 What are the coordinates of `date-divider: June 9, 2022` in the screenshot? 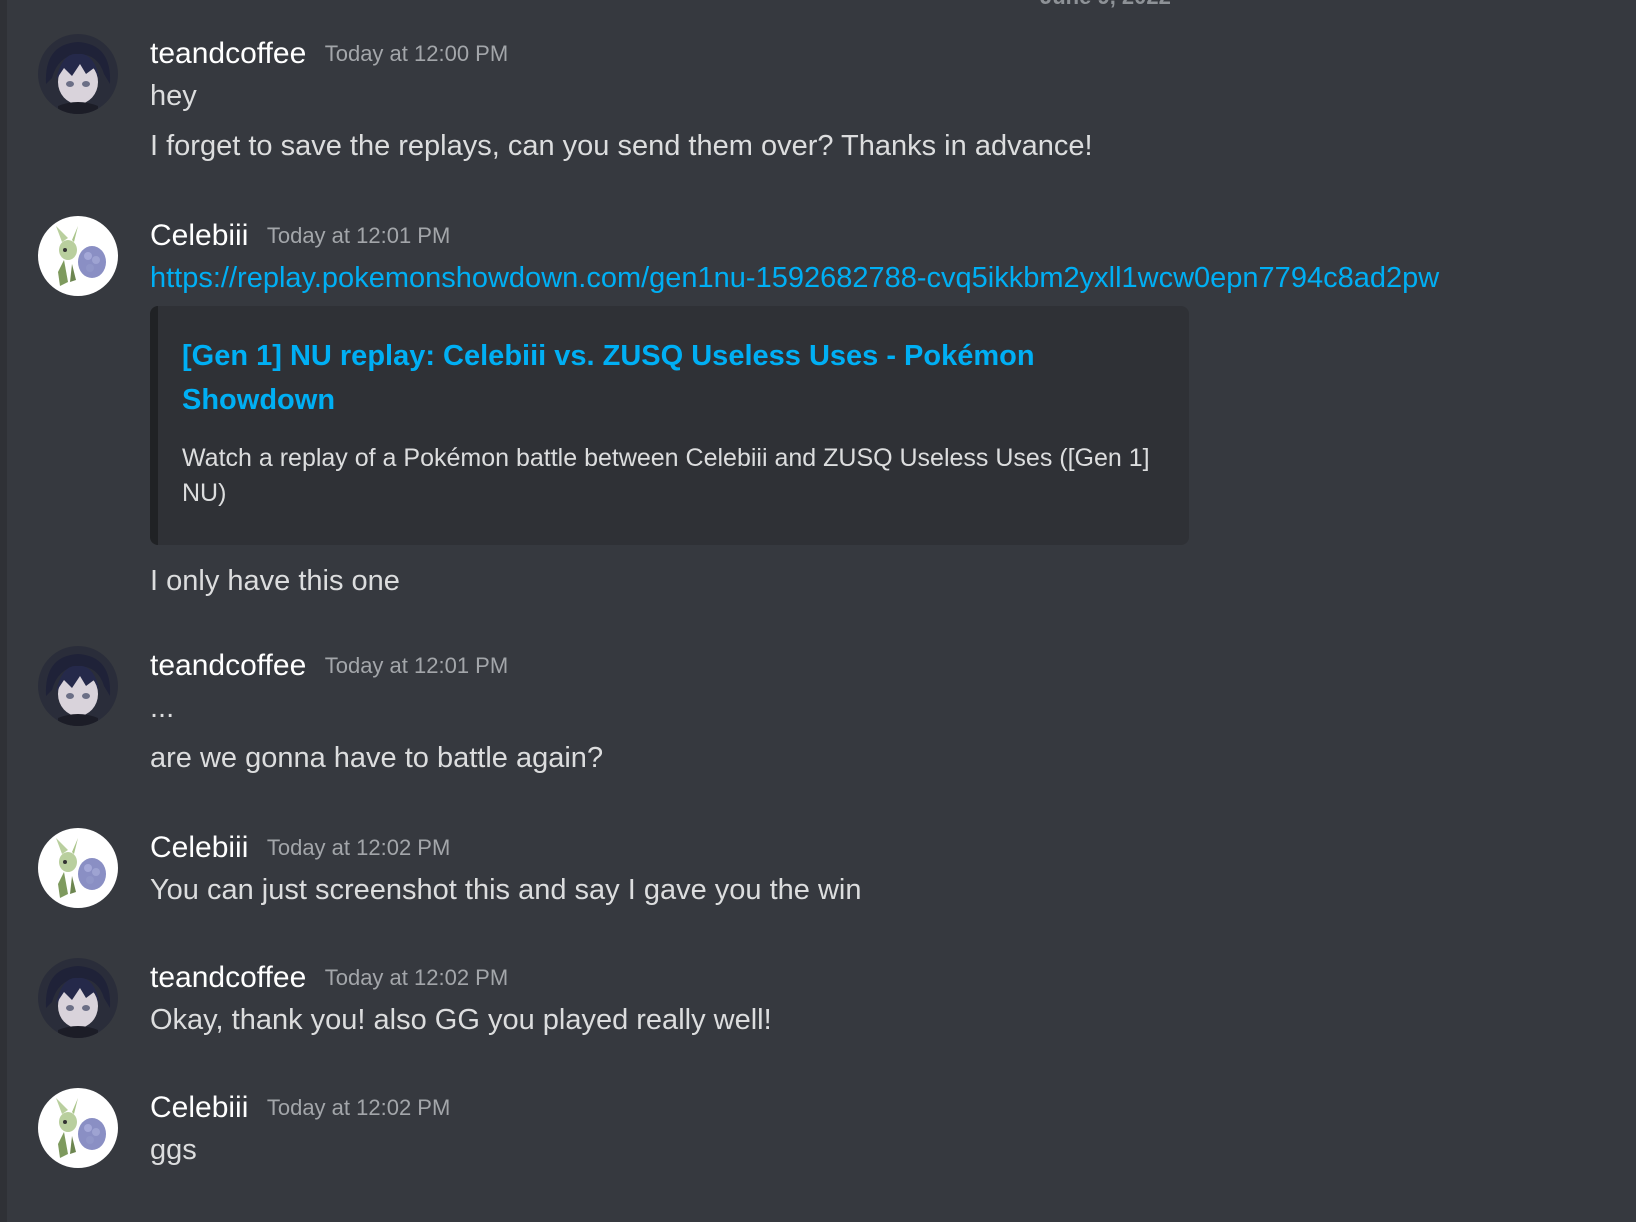 It's located at (1105, 5).